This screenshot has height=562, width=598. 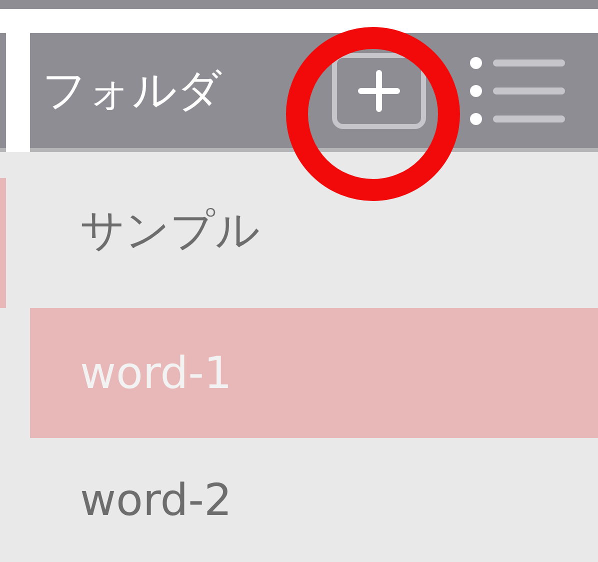 I want to click on folder-label: サンプル, so click(x=170, y=231).